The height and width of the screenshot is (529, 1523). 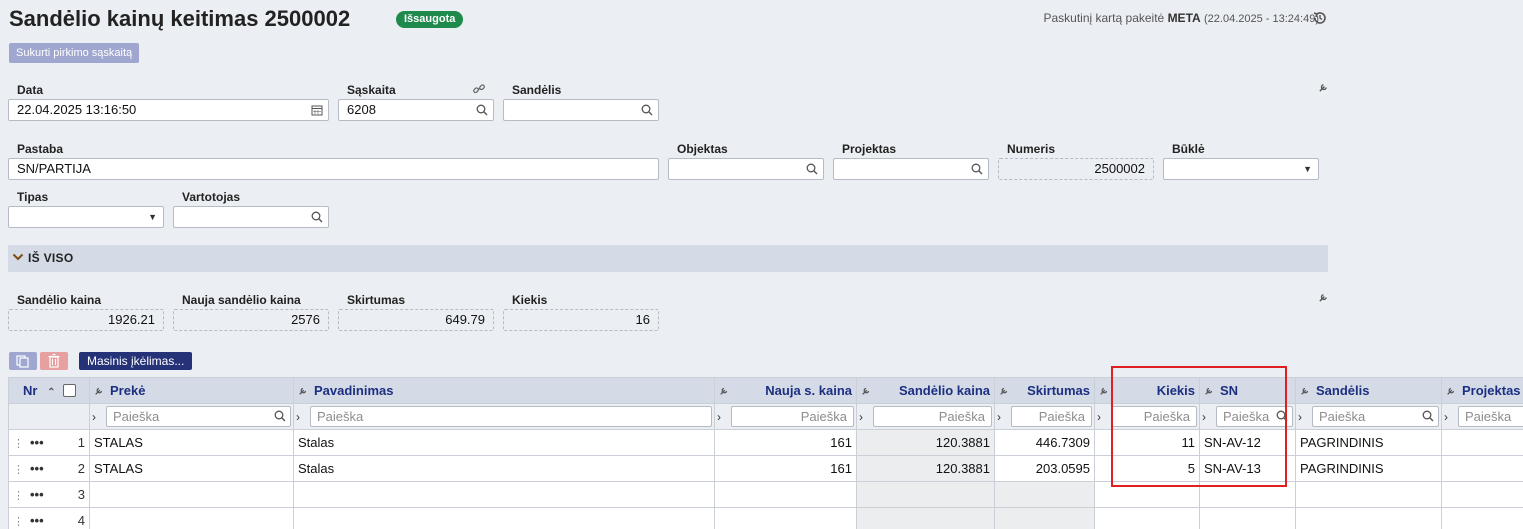 I want to click on table-row: ⋮ ••• 3, so click(x=765, y=494).